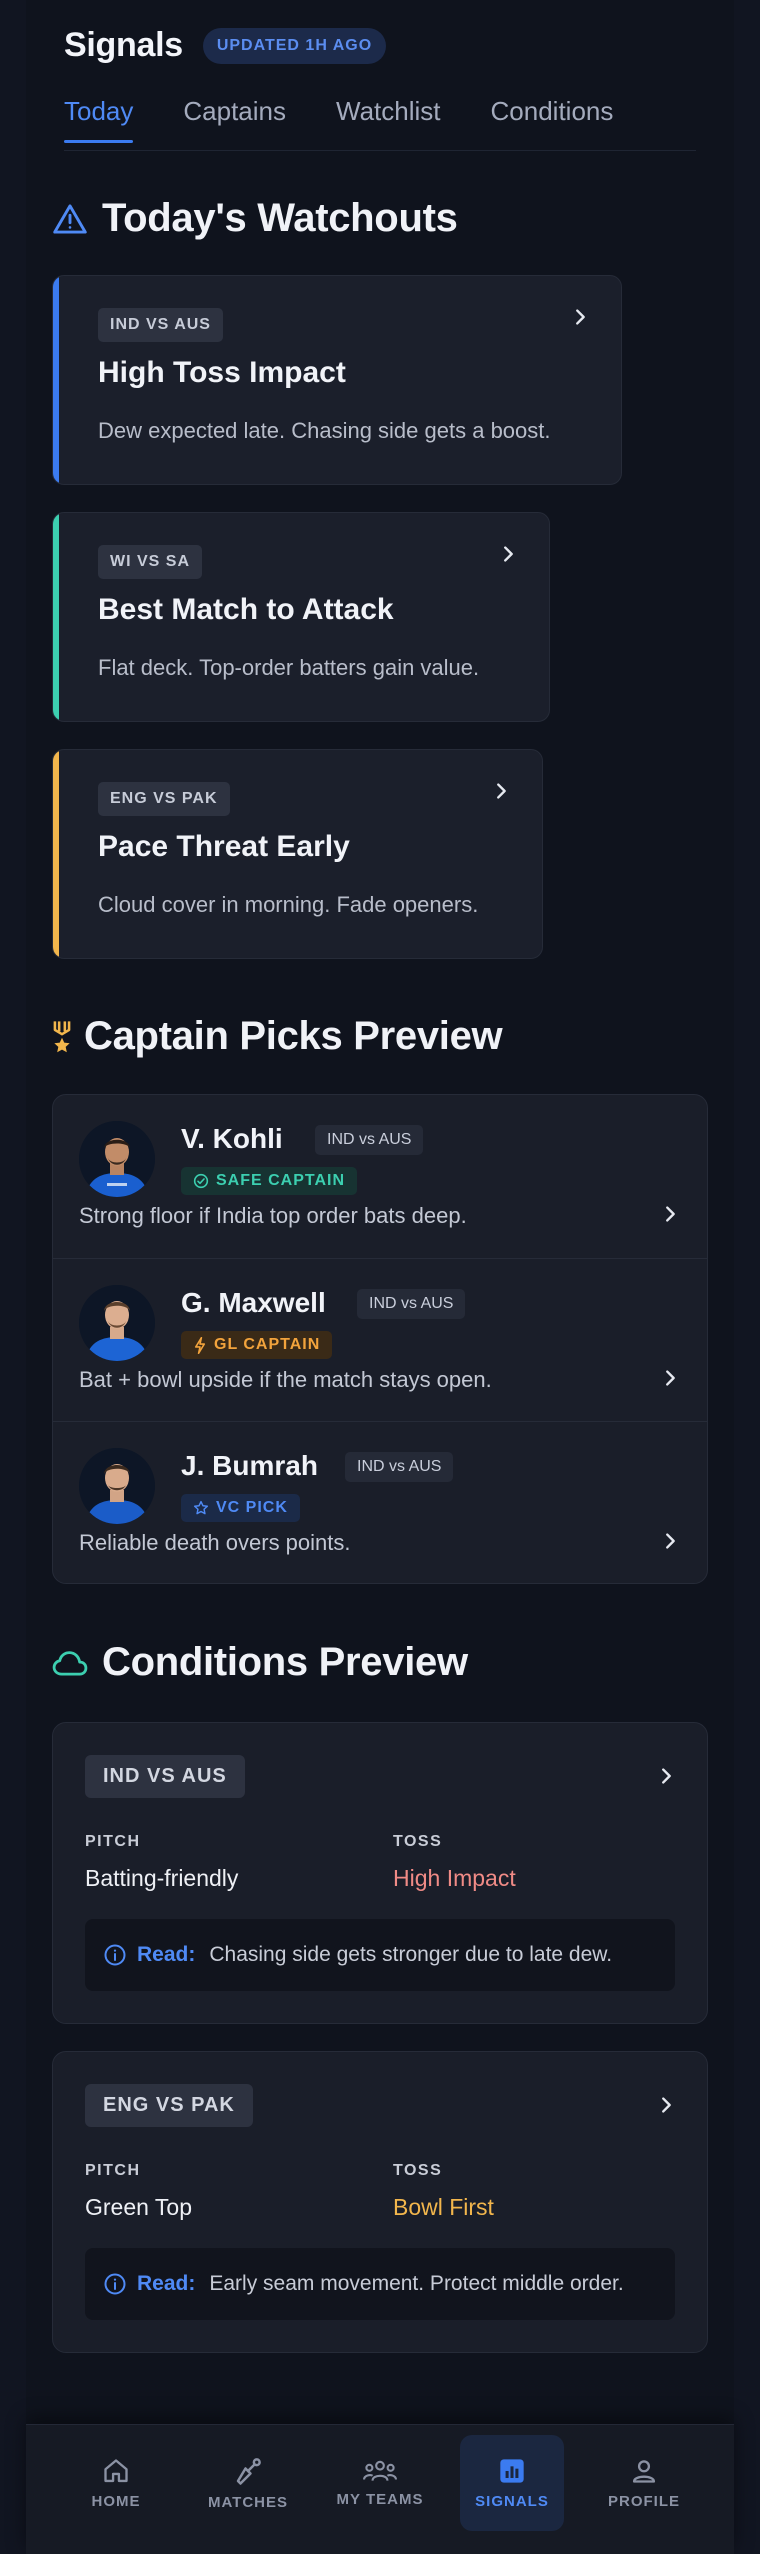  I want to click on profile-icon, so click(644, 2471).